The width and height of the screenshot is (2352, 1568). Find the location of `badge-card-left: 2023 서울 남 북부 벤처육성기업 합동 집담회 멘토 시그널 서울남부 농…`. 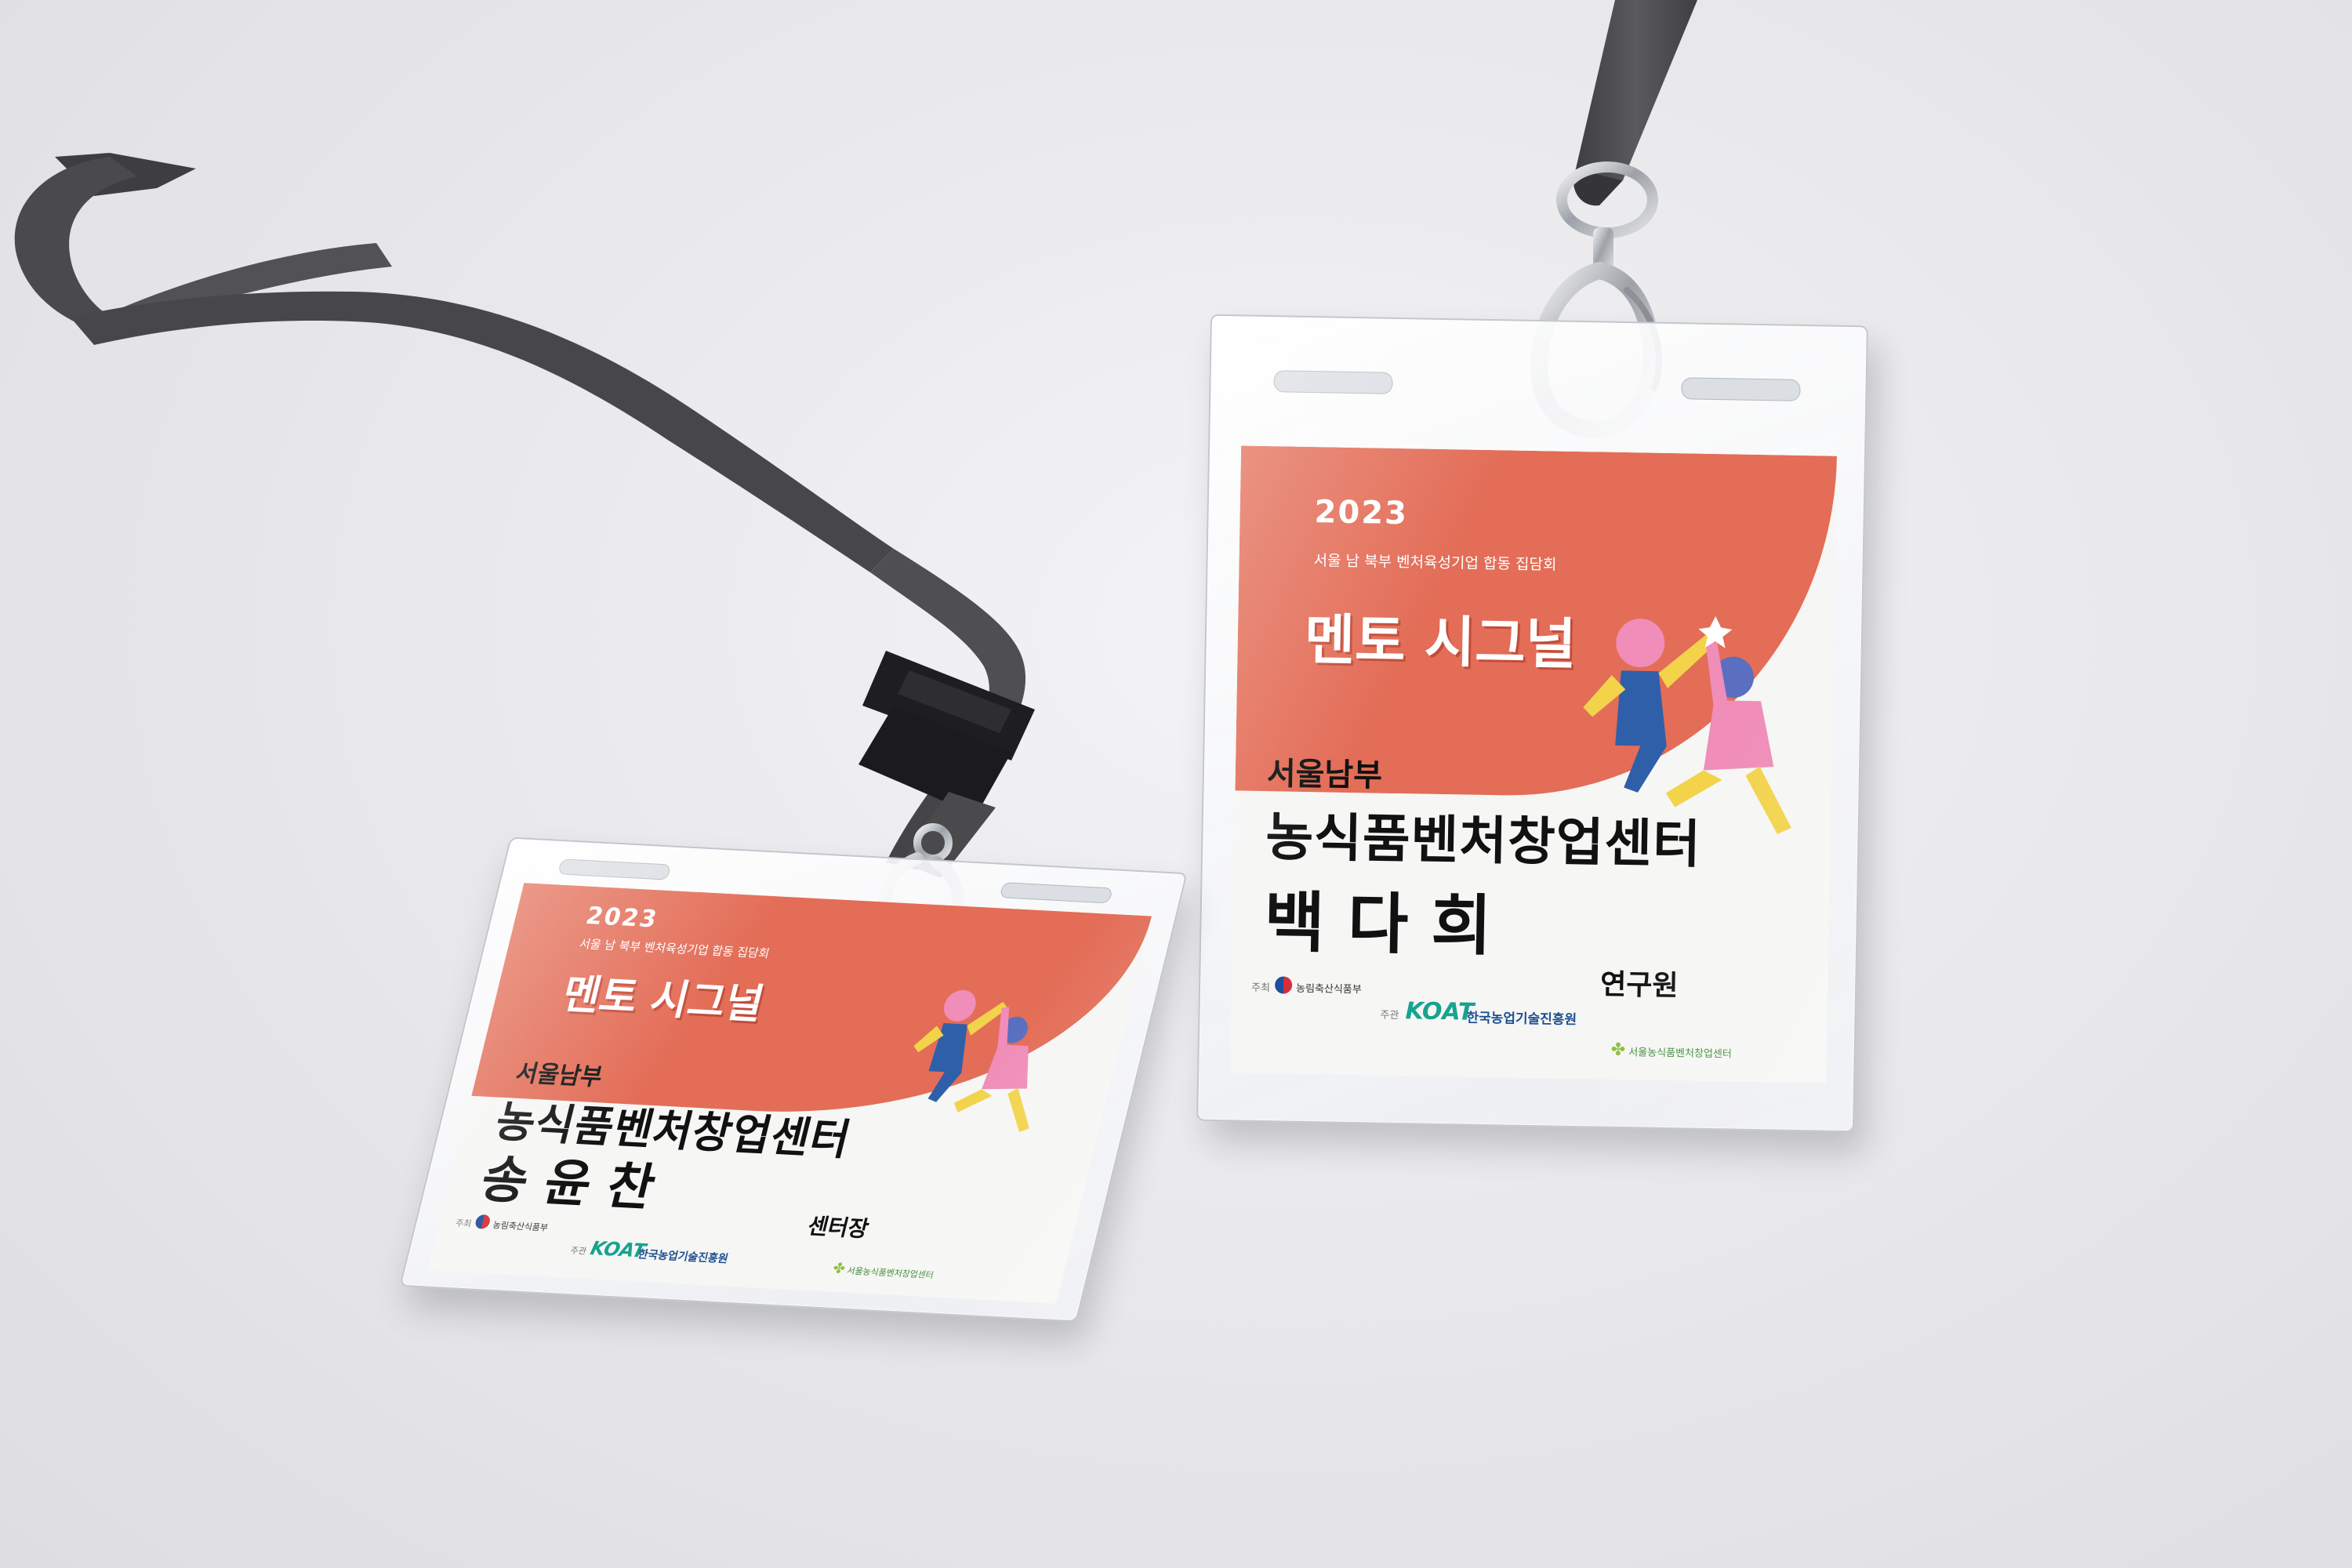

badge-card-left: 2023 서울 남 북부 벤처육성기업 합동 집담회 멘토 시그널 서울남부 농… is located at coordinates (790, 1093).